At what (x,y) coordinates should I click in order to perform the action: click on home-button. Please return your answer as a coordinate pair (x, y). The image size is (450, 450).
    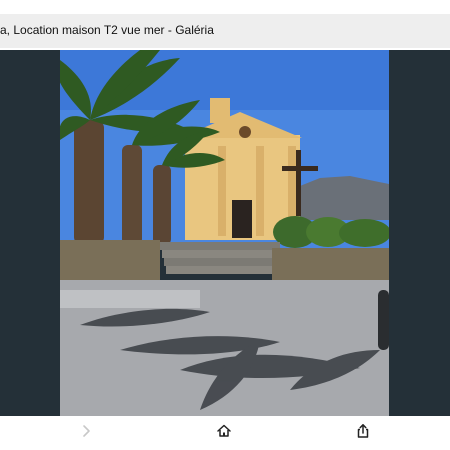
    Looking at the image, I should click on (224, 433).